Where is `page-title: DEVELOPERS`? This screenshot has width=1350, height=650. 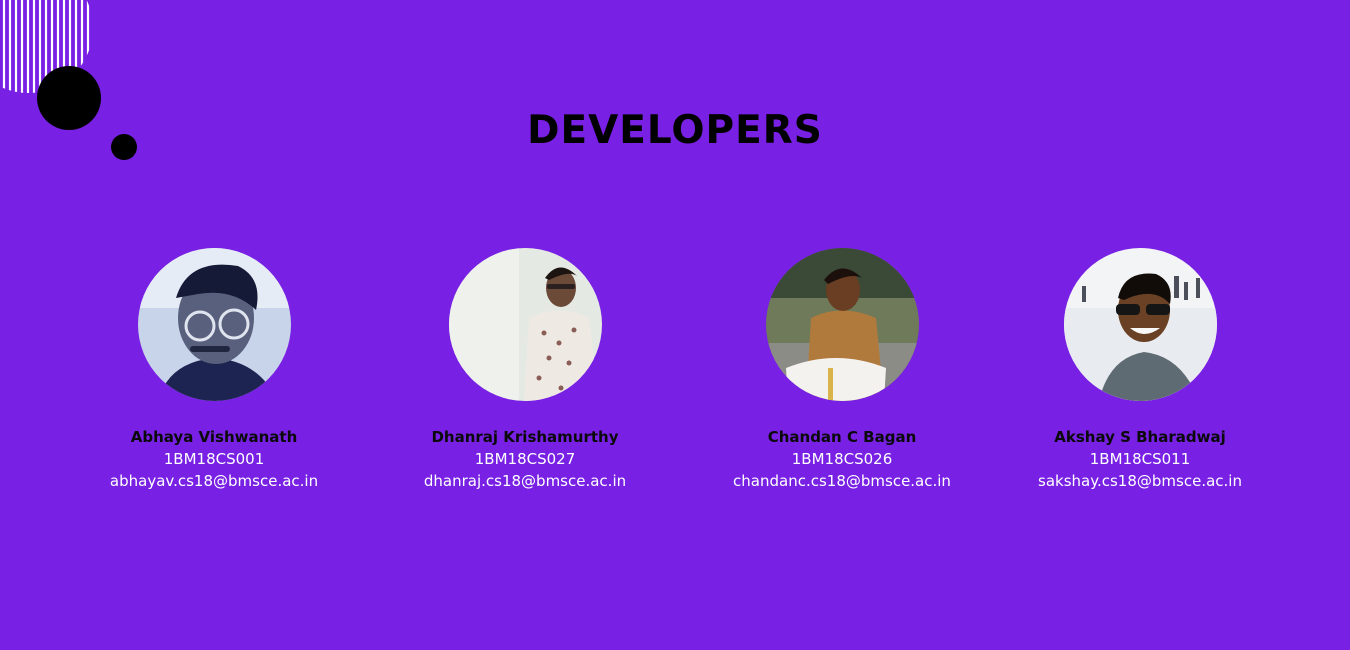 page-title: DEVELOPERS is located at coordinates (675, 130).